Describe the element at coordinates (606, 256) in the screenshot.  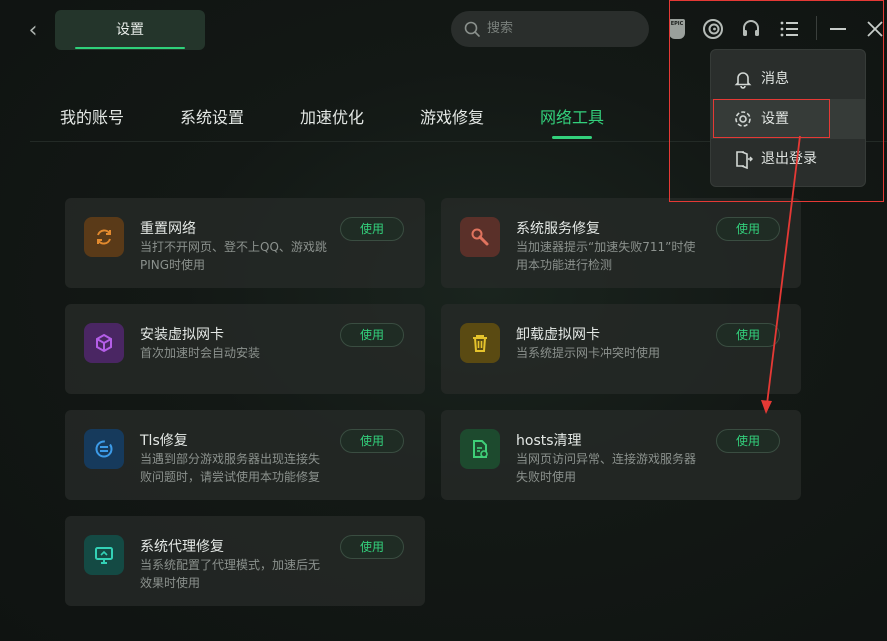
I see `tool-desc: 当加速器提示“加速失败711”时使用本功能进行检测` at that location.